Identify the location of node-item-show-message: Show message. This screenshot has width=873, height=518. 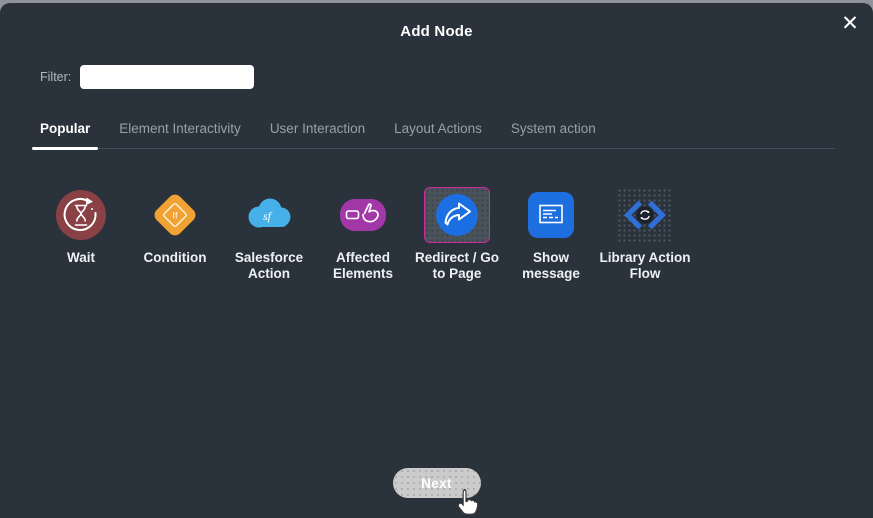
(551, 234).